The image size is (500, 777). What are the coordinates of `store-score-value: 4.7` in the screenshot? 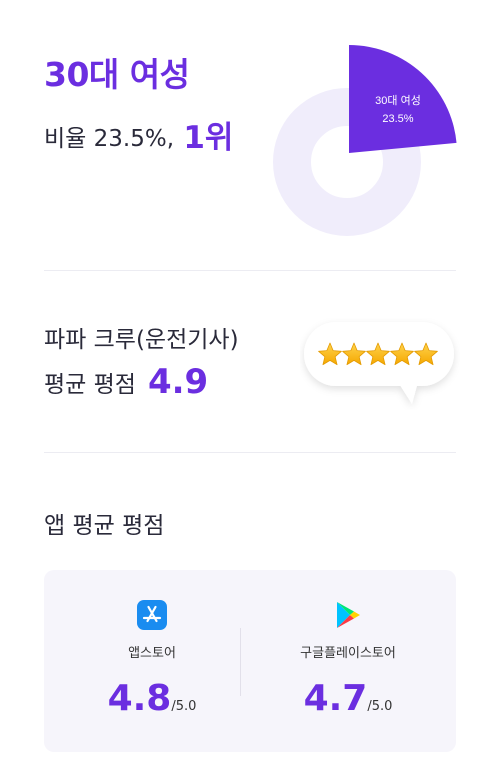 It's located at (335, 698).